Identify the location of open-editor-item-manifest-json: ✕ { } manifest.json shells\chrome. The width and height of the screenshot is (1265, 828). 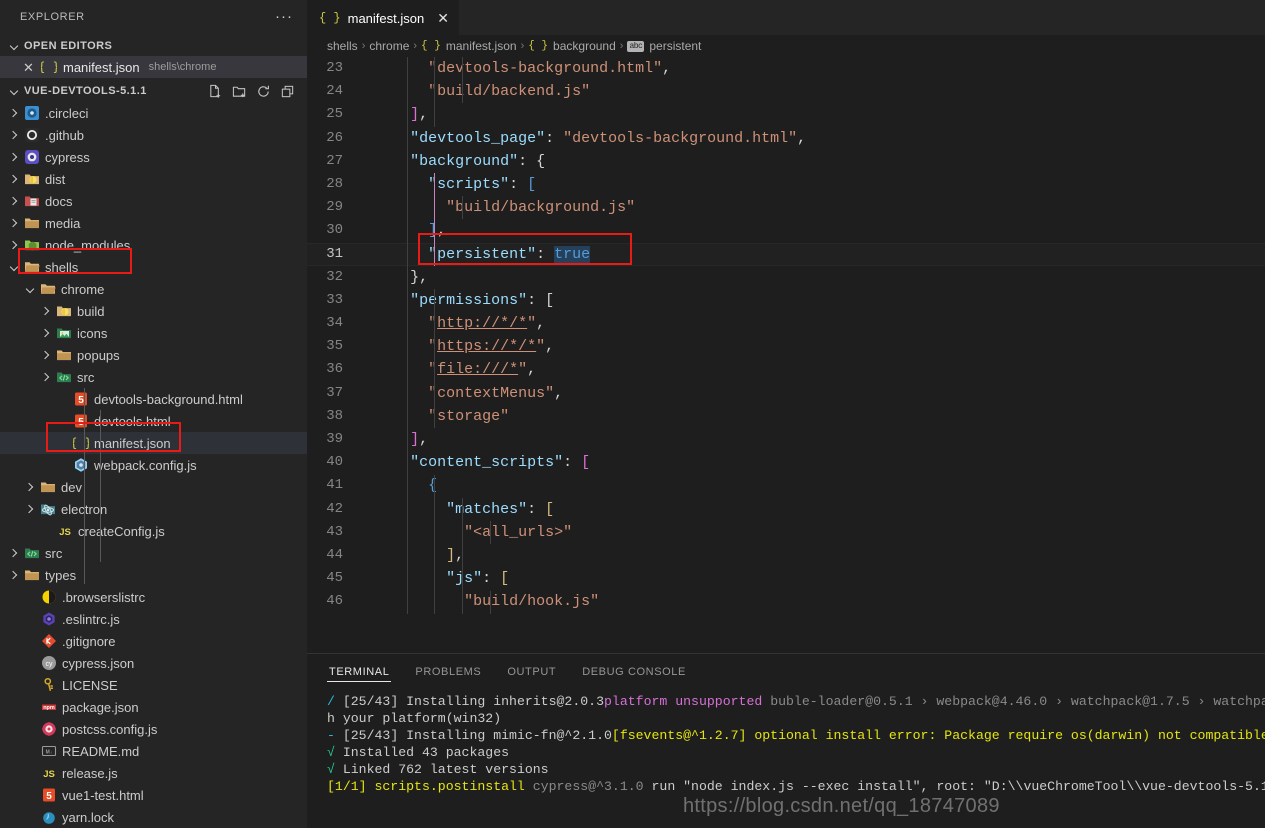
(153, 67).